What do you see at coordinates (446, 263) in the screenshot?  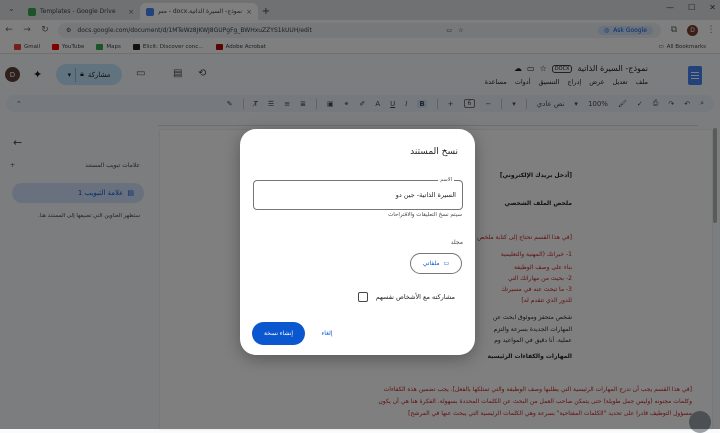 I see `folder-icon: ▭` at bounding box center [446, 263].